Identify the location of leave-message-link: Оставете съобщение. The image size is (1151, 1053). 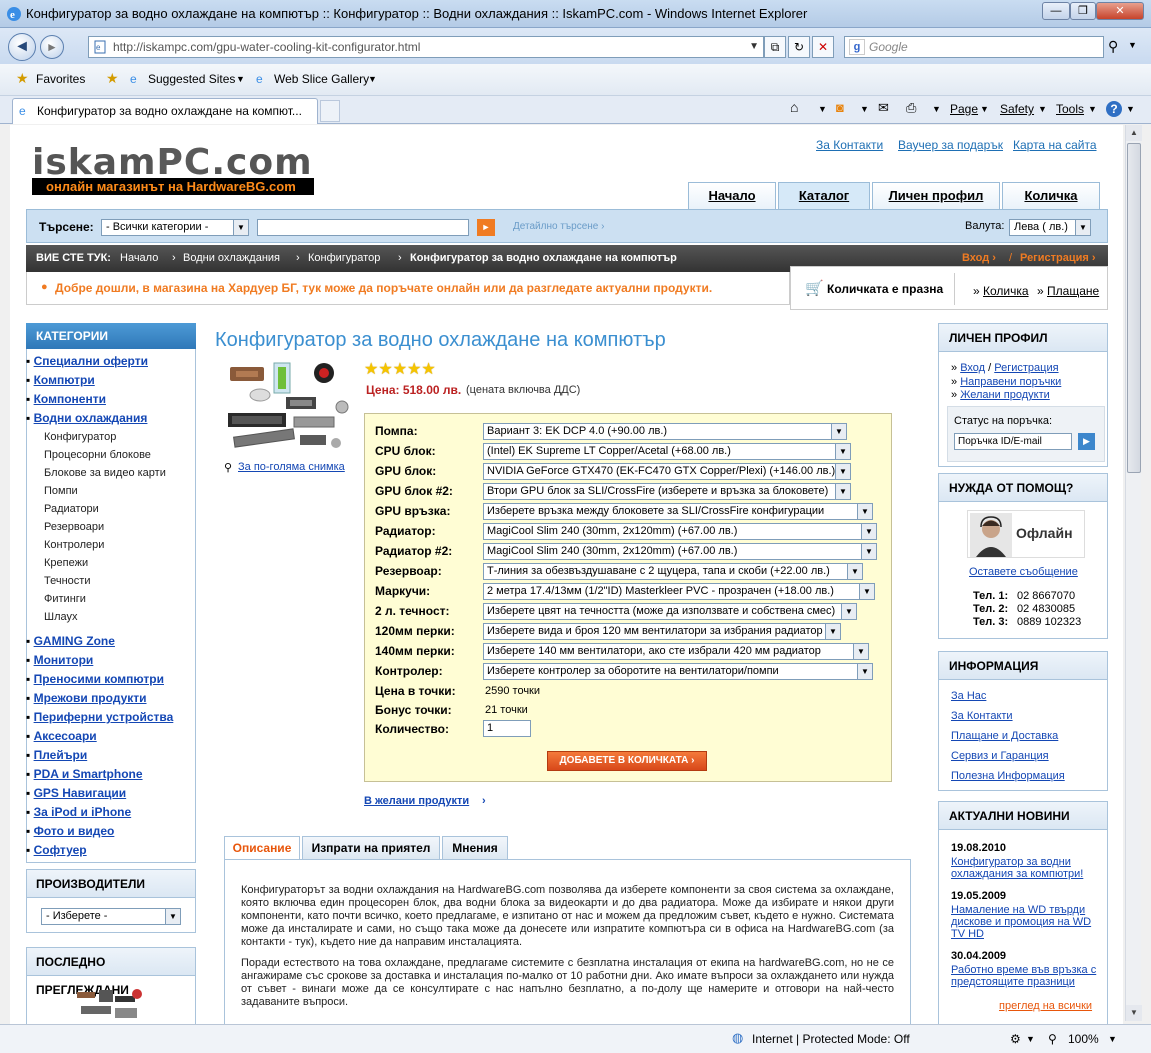
(1023, 572).